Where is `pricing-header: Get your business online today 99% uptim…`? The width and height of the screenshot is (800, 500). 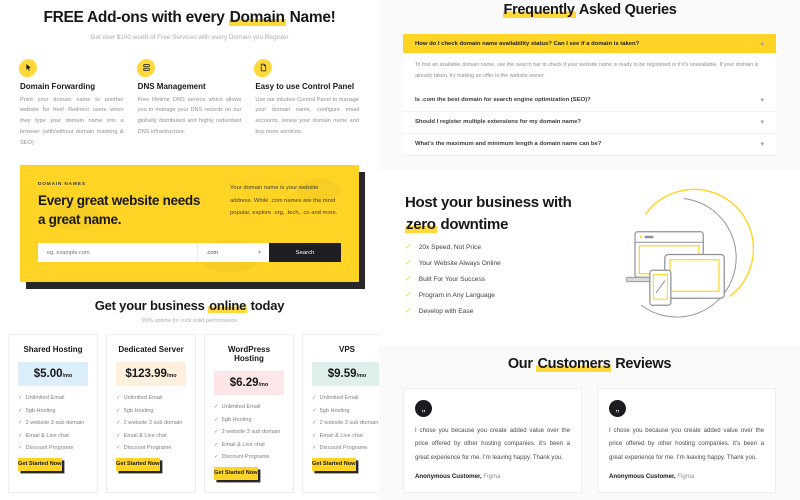
pricing-header: Get your business online today 99% uptim… is located at coordinates (189, 311).